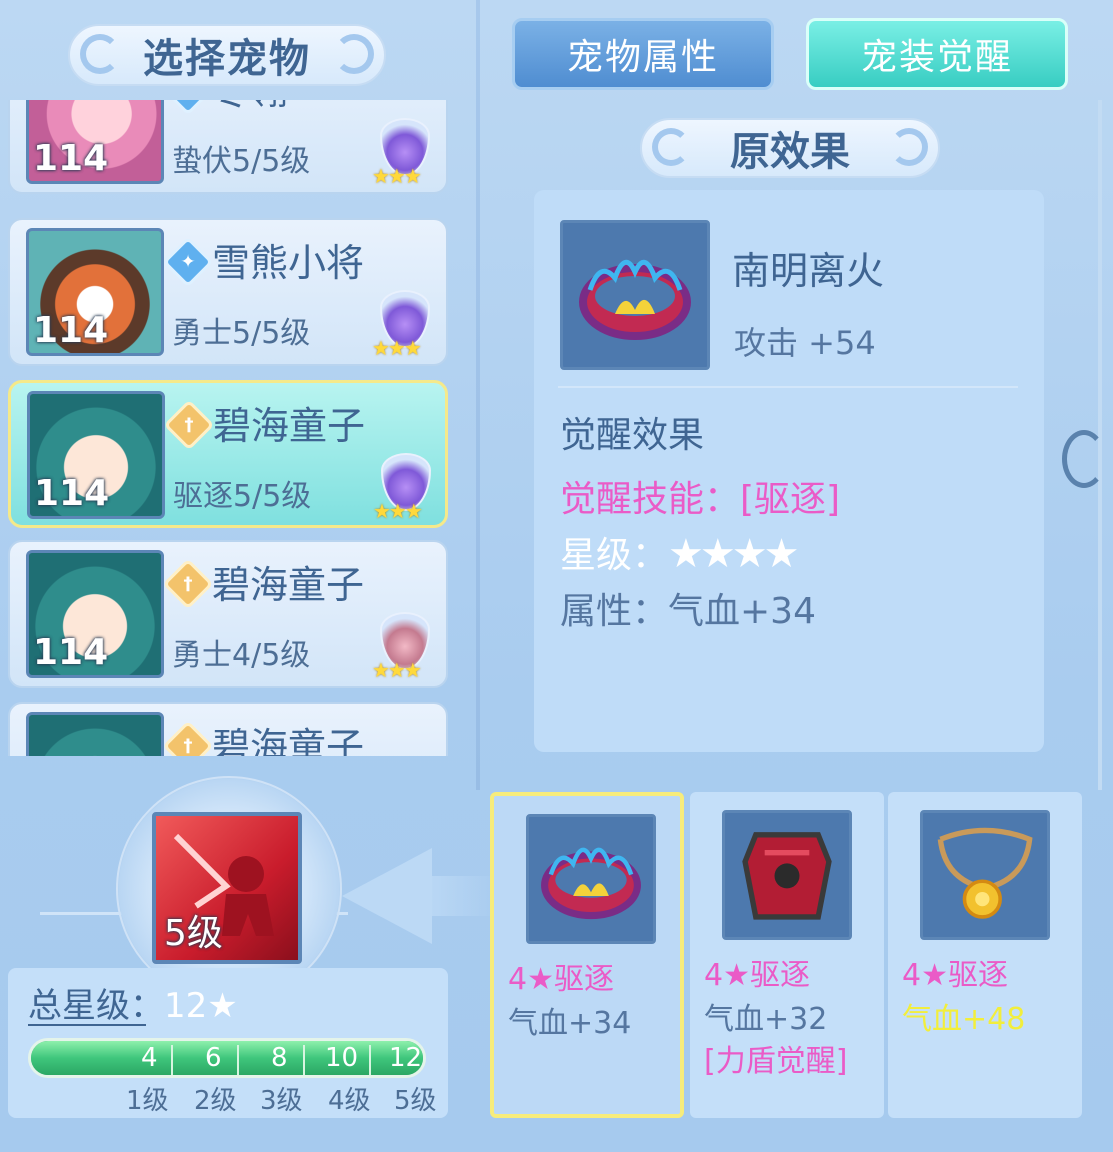  I want to click on option-awaken-note: [力盾觉醒], so click(776, 1061).